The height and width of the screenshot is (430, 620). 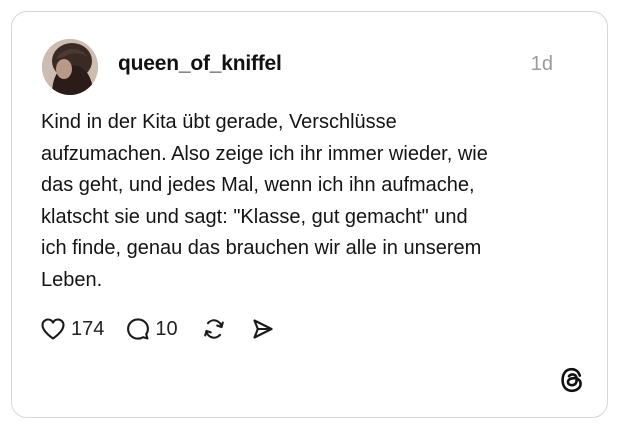 I want to click on repost-button, so click(x=214, y=329).